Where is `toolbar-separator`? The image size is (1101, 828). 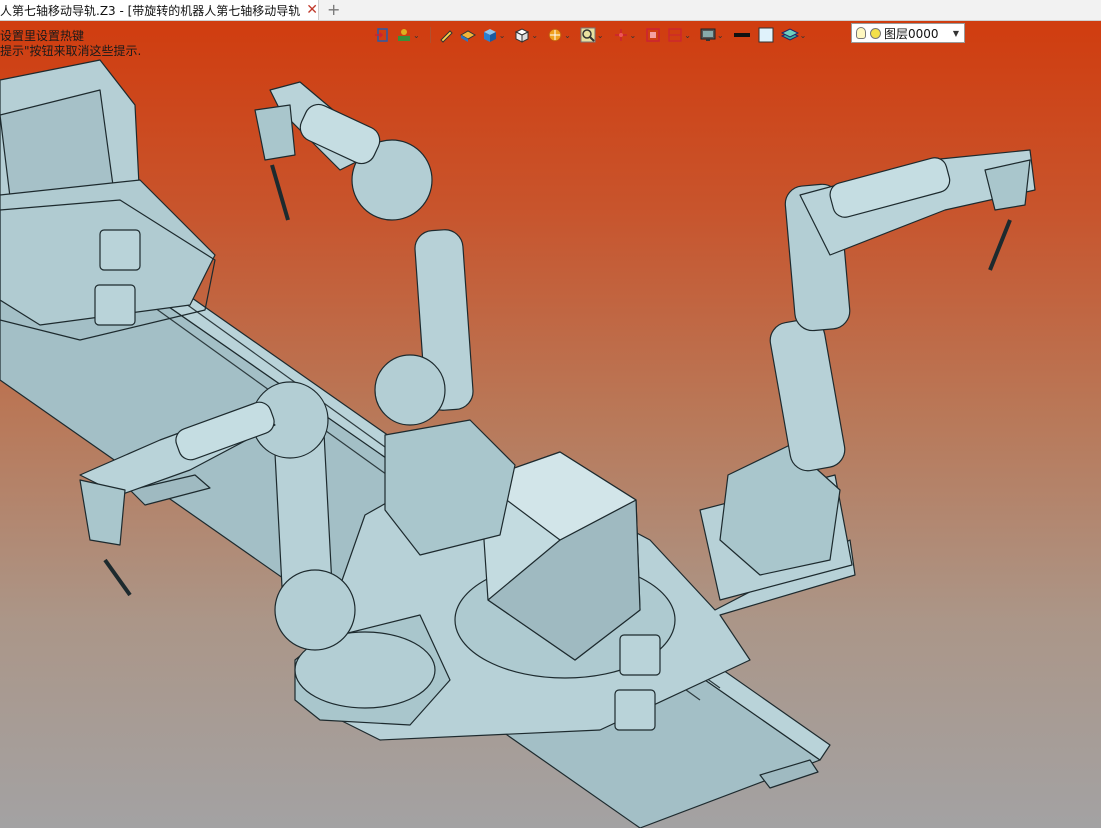 toolbar-separator is located at coordinates (430, 35).